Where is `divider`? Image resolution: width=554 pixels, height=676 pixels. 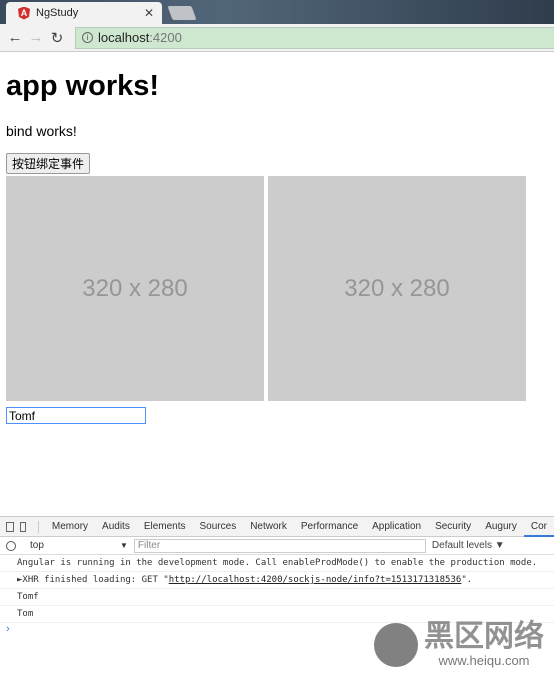
divider is located at coordinates (38, 526).